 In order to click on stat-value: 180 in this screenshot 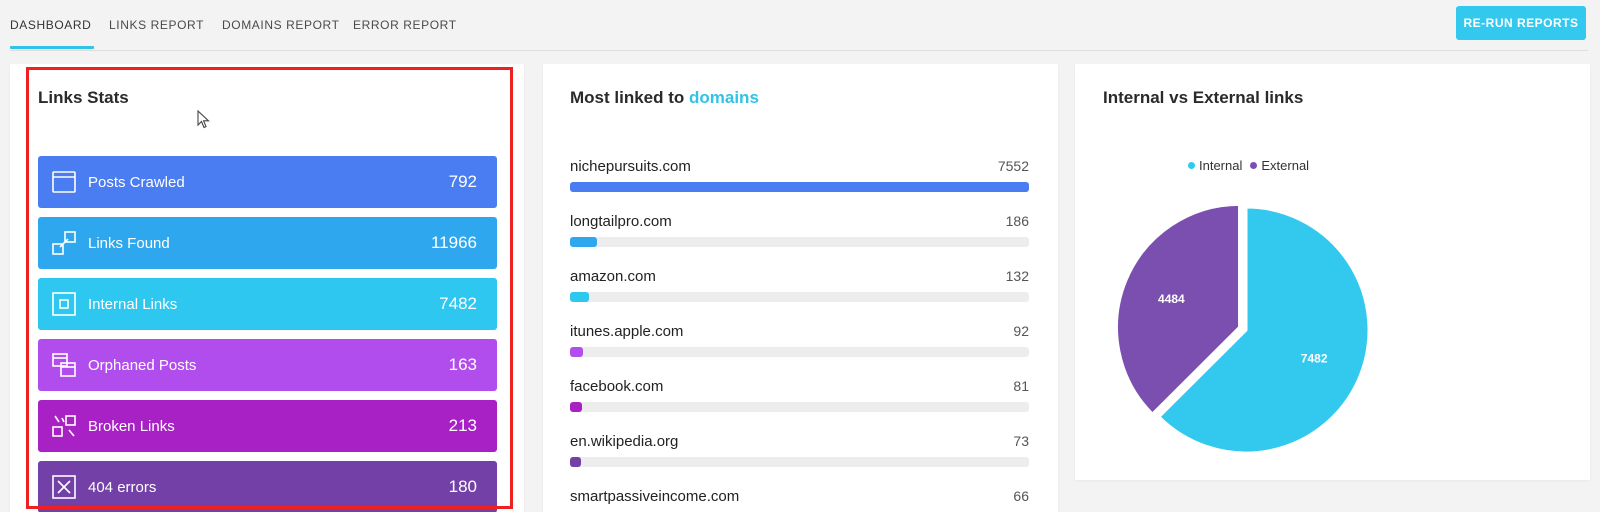, I will do `click(462, 486)`.